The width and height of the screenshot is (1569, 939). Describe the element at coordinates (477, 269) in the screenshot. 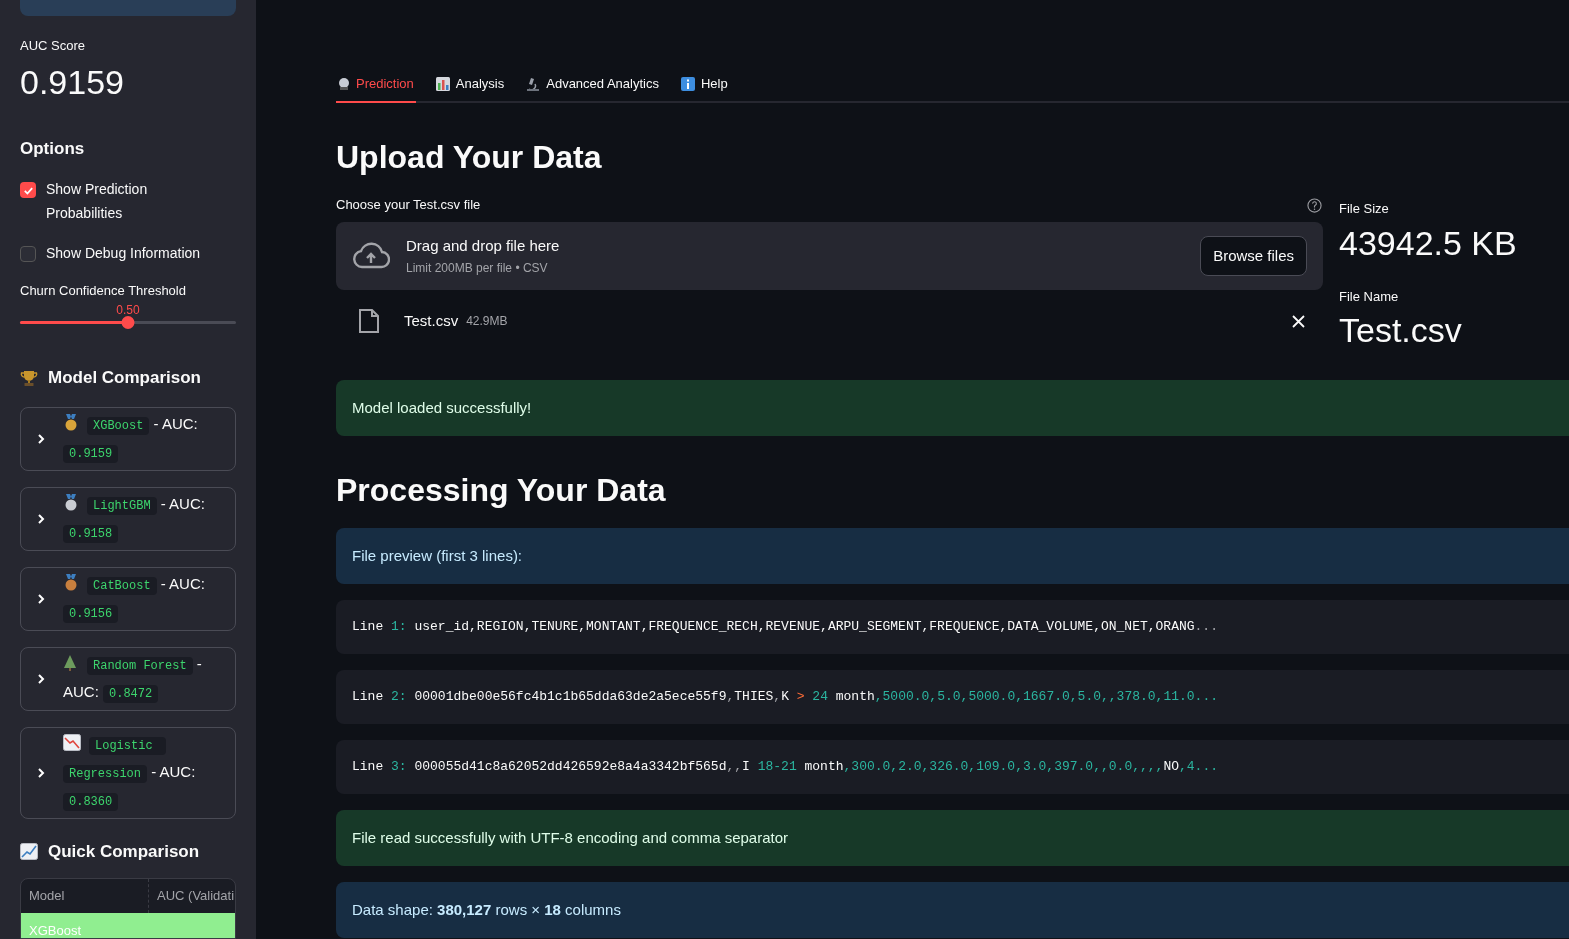

I see `dropzone-hint: Limit 200MB per file • CSV` at that location.